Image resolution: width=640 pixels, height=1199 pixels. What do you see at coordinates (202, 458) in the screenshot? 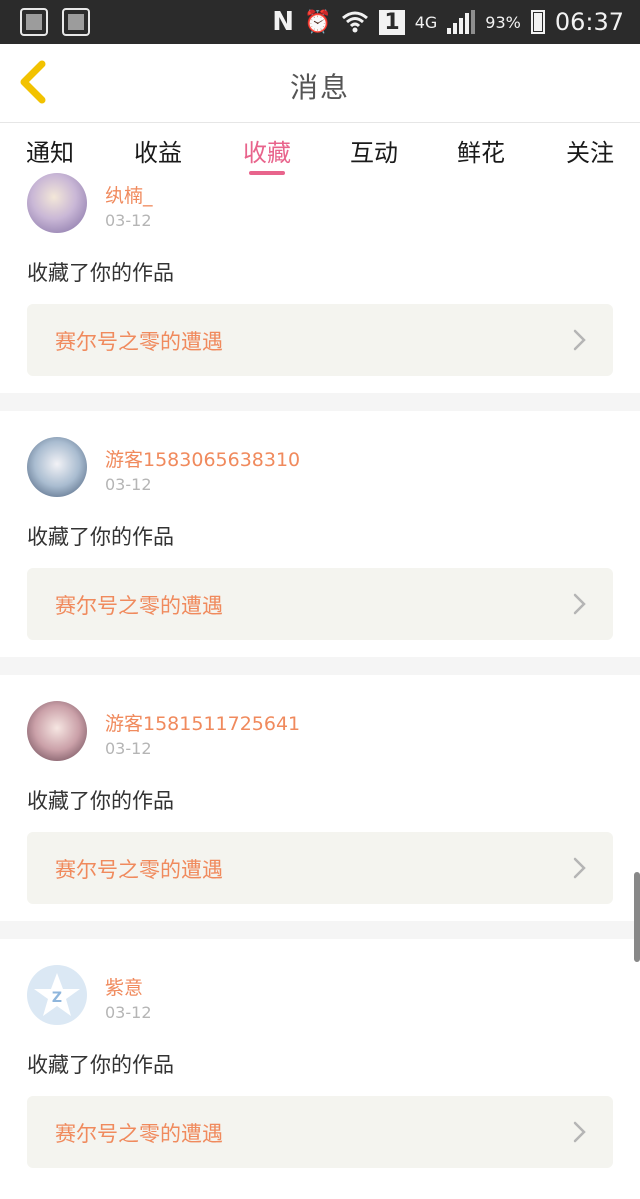
I see `username: 游客1583065638310` at bounding box center [202, 458].